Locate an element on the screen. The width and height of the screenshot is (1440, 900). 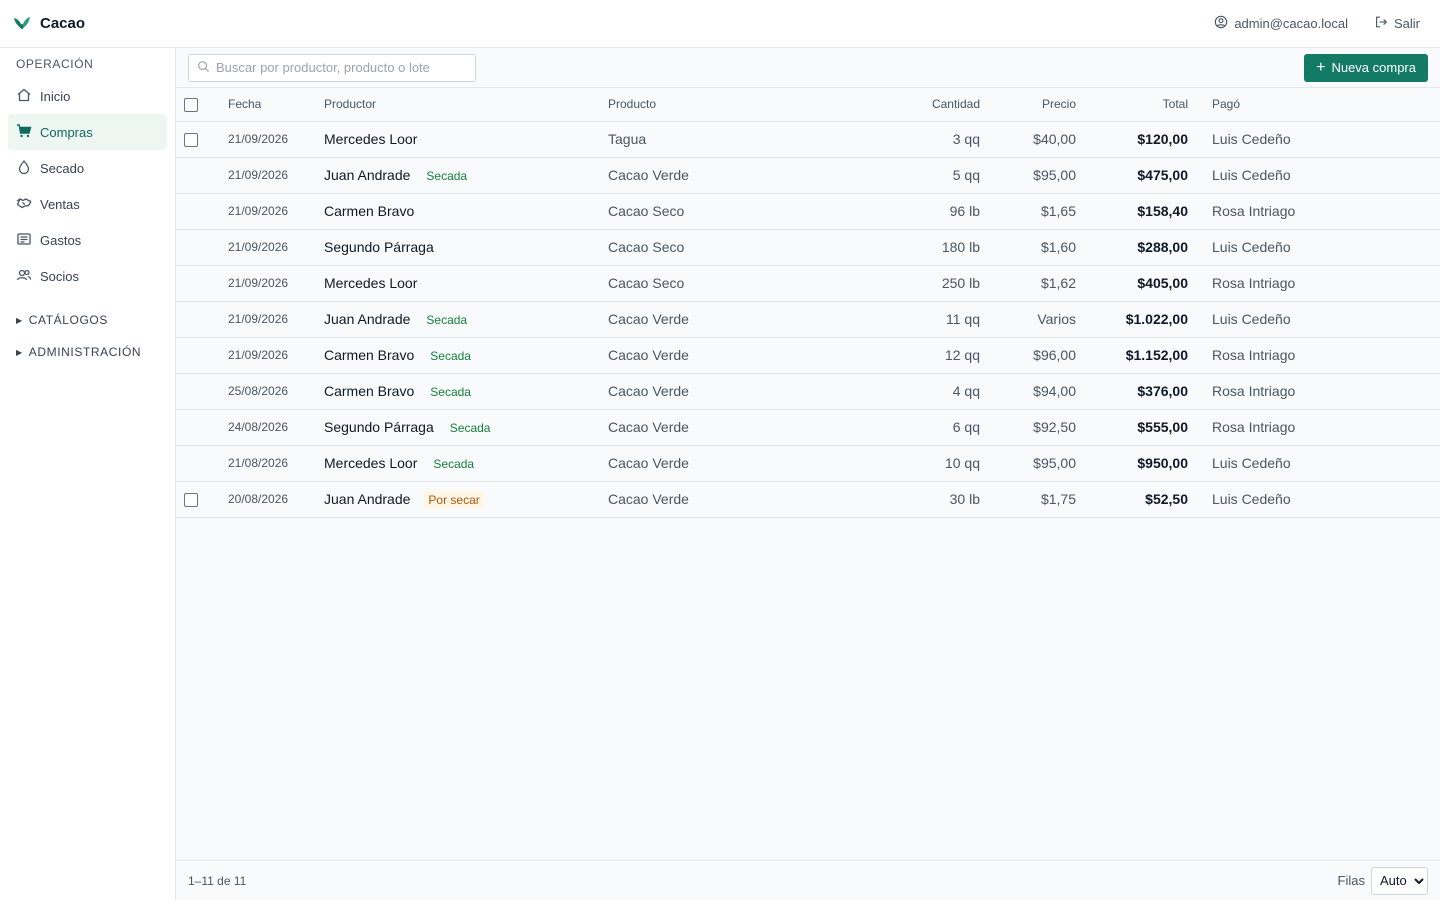
rows-per-page-select: Auto is located at coordinates (1399, 880).